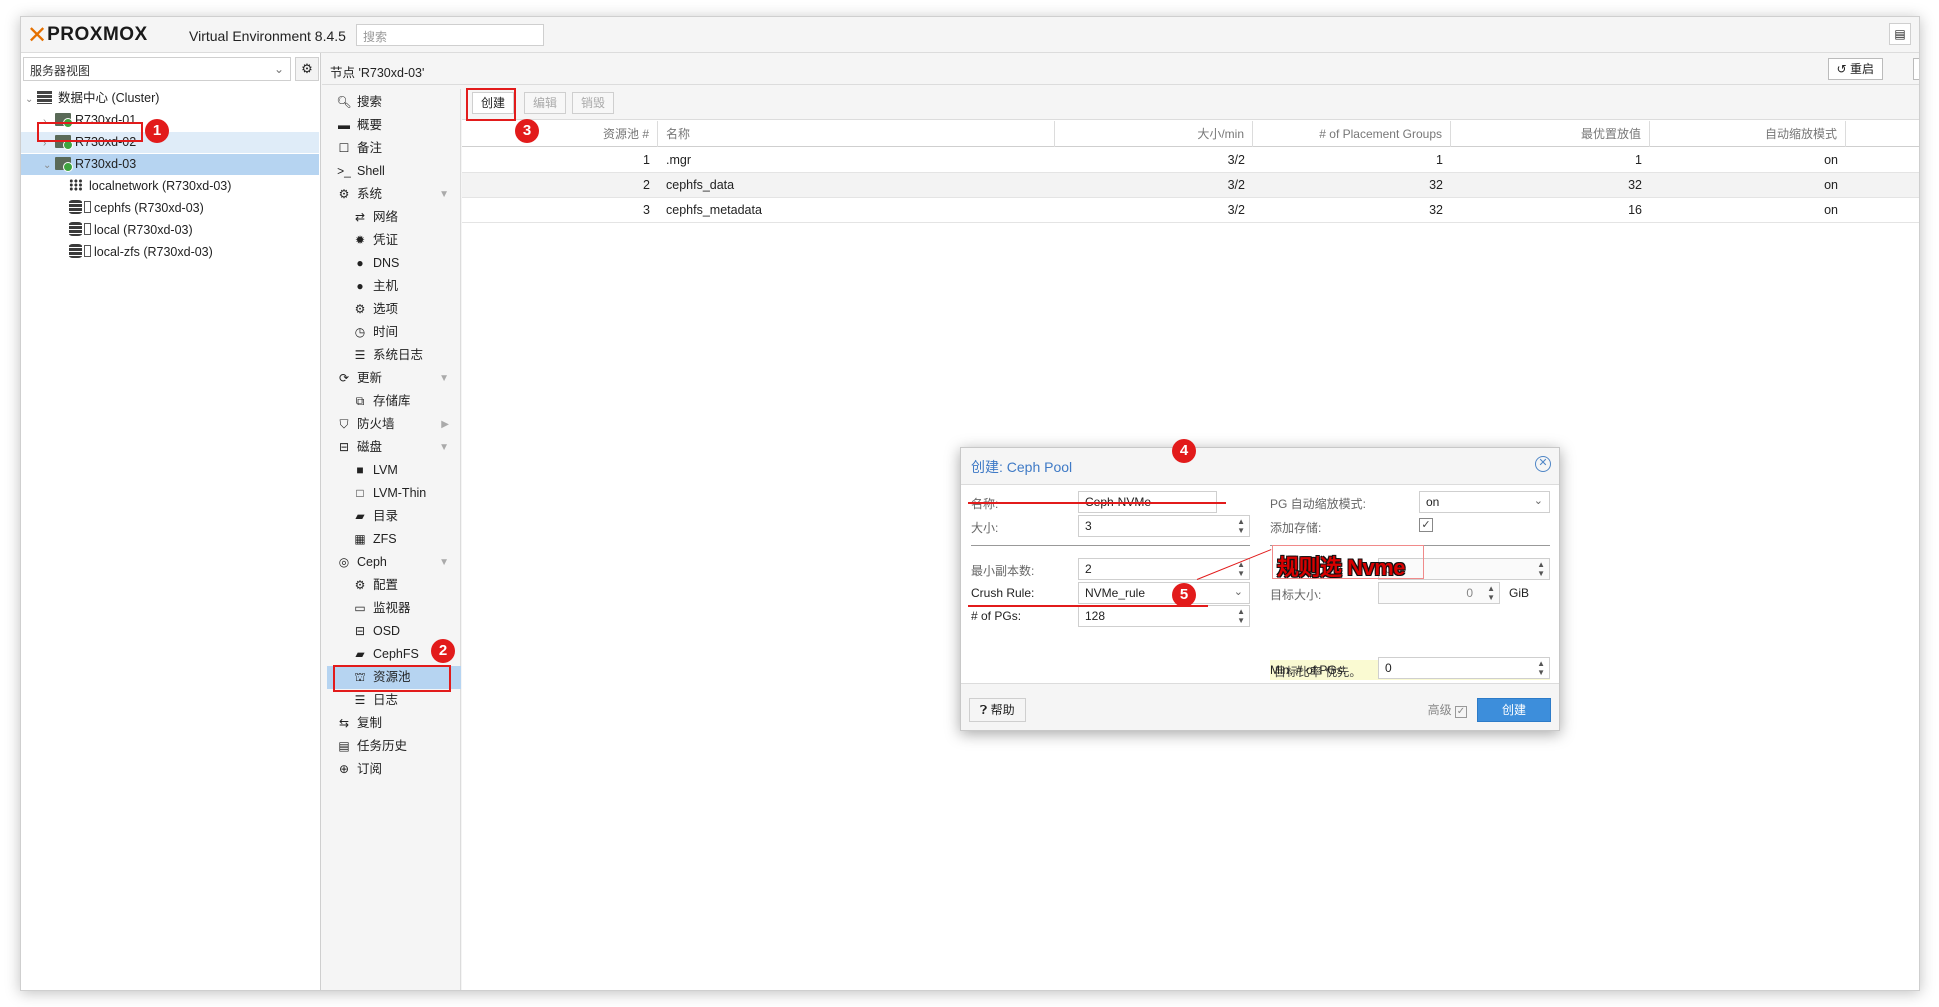  What do you see at coordinates (1164, 593) in the screenshot?
I see `crush-rule-select: NVMe_rule ⌄` at bounding box center [1164, 593].